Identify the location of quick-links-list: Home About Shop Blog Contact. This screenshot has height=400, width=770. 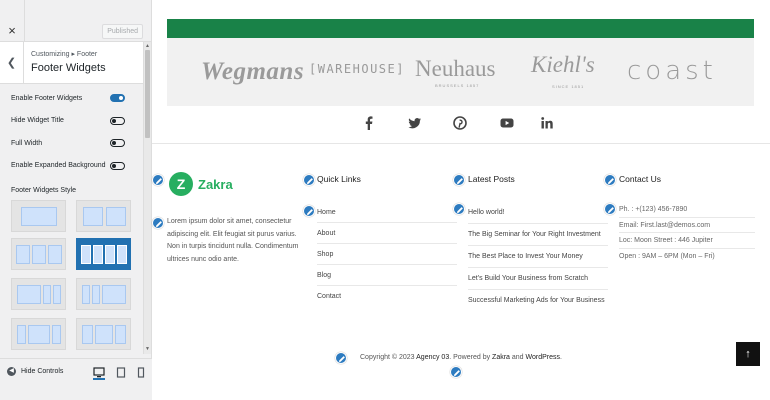
(387, 254).